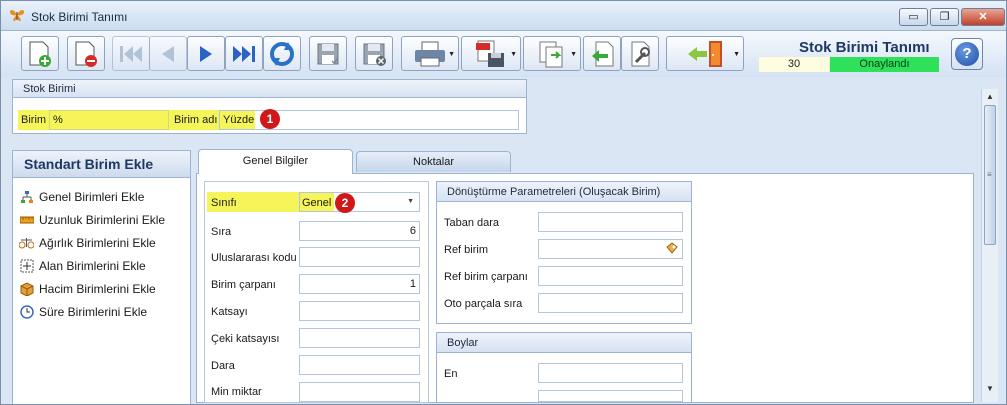  I want to click on dara-input, so click(359, 365).